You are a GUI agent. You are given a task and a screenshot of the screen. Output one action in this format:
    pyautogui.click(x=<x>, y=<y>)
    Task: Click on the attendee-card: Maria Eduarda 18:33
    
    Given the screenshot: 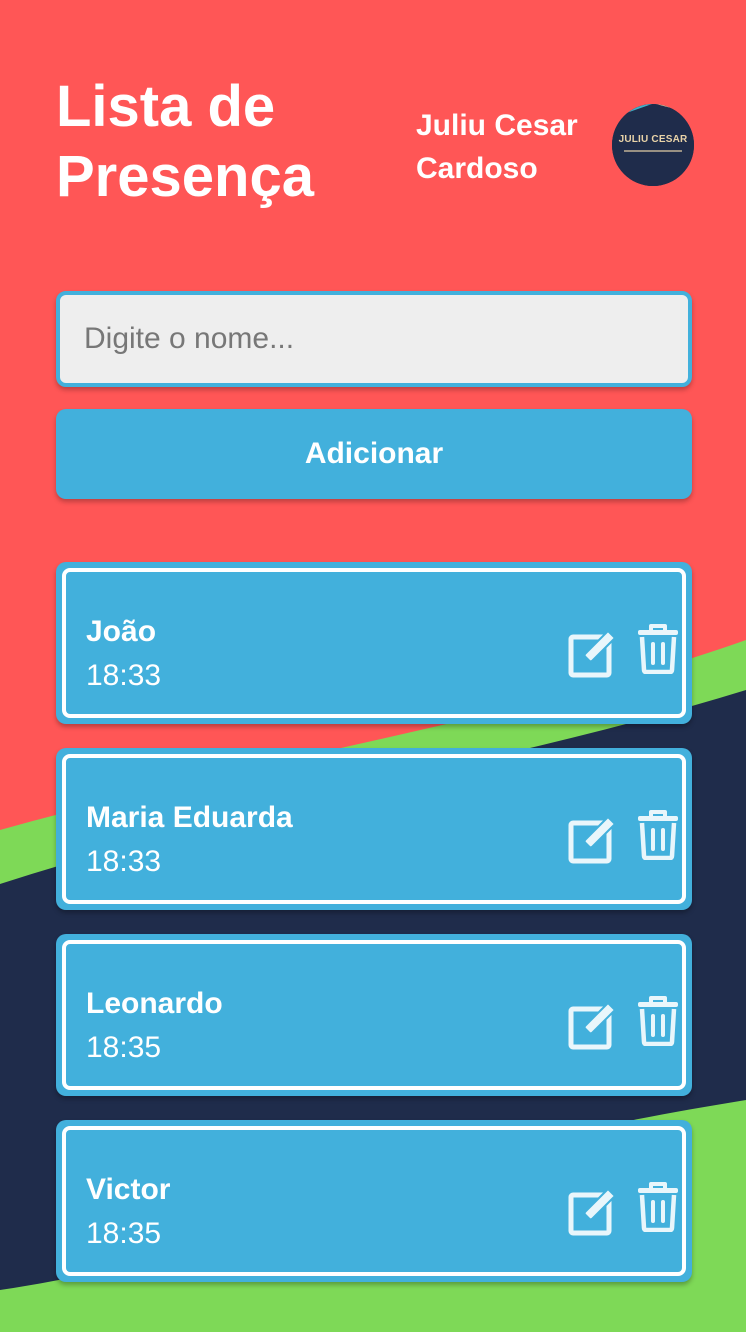 What is the action you would take?
    pyautogui.click(x=374, y=829)
    